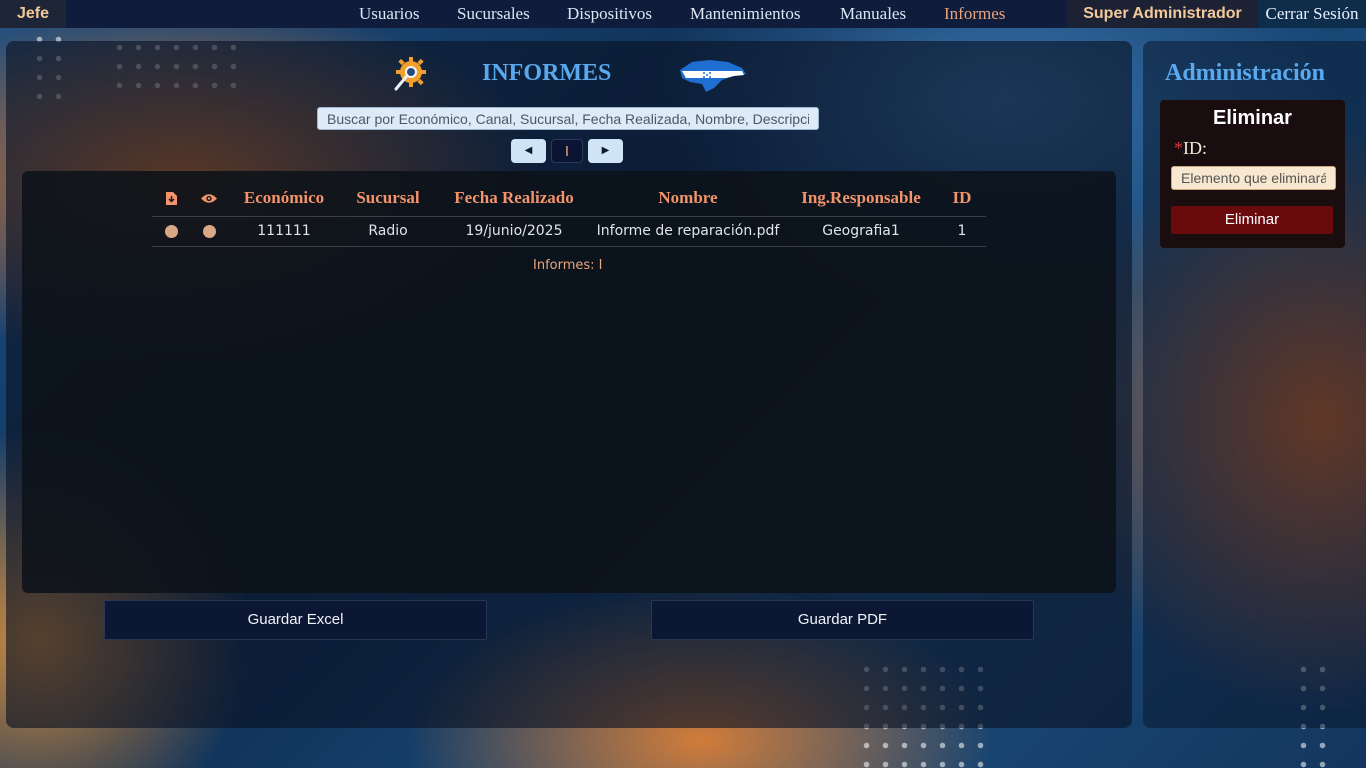 Image resolution: width=1366 pixels, height=768 pixels. I want to click on required-mark: *, so click(1178, 148).